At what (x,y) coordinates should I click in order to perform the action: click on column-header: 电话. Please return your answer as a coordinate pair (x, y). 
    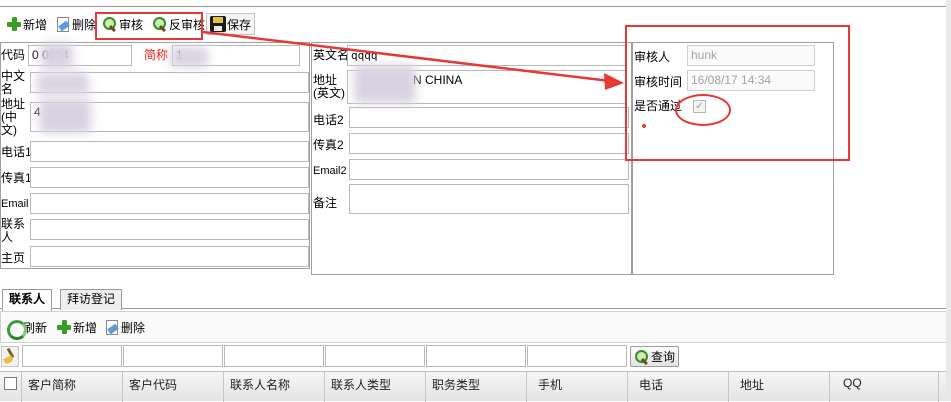
    Looking at the image, I should click on (651, 384).